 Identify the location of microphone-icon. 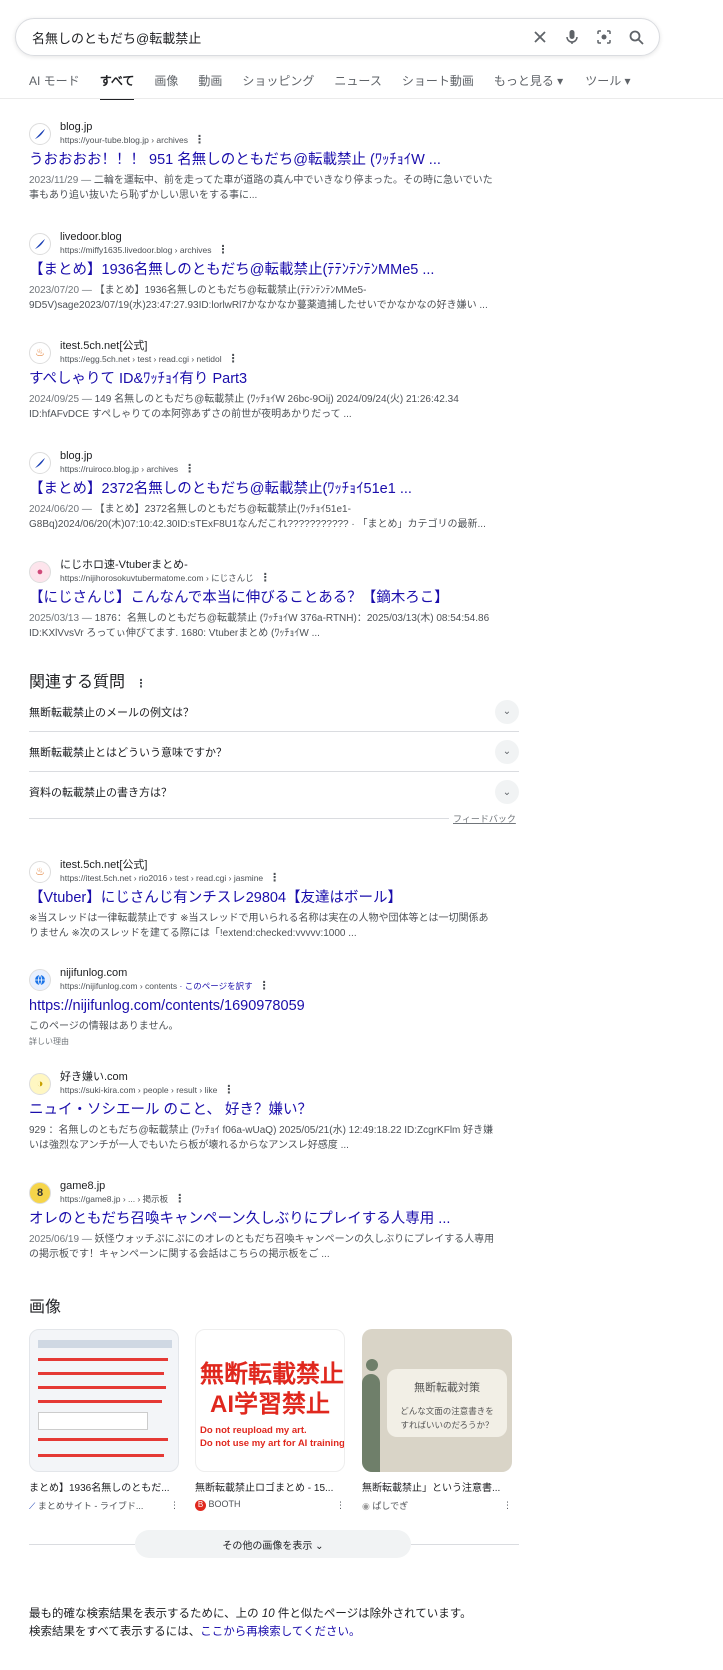
(572, 37).